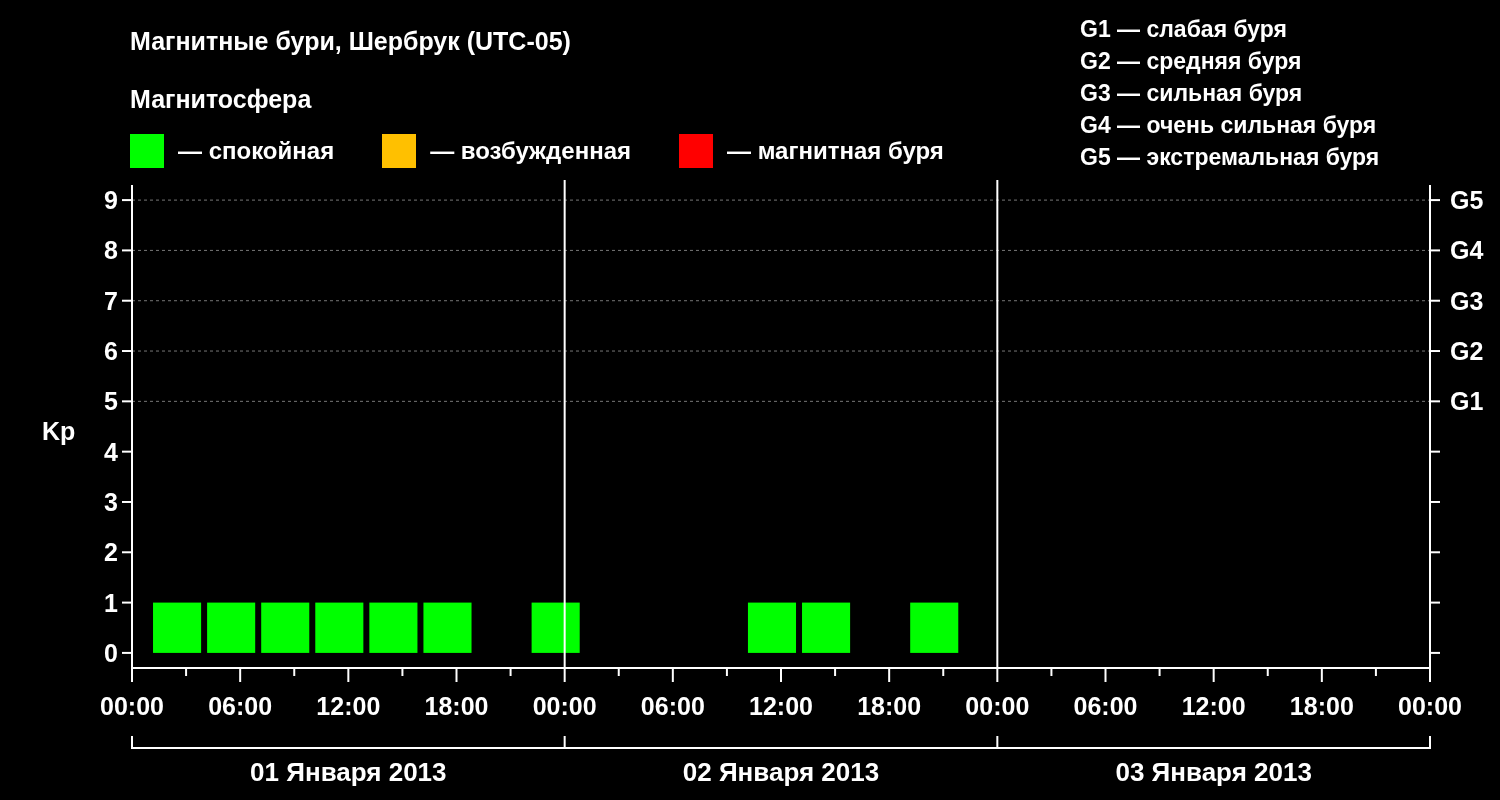 The height and width of the screenshot is (800, 1500). What do you see at coordinates (1192, 93) in the screenshot?
I see `storm-scale-entry: G3 — сильная буря` at bounding box center [1192, 93].